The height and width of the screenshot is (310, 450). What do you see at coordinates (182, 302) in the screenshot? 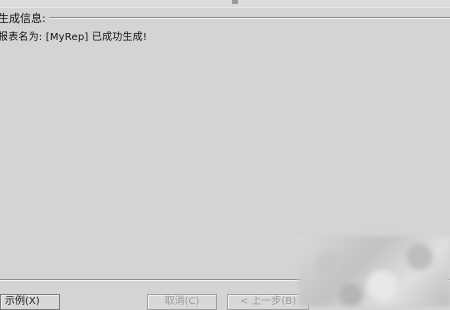
I see `cancel-button: 取消(C)` at bounding box center [182, 302].